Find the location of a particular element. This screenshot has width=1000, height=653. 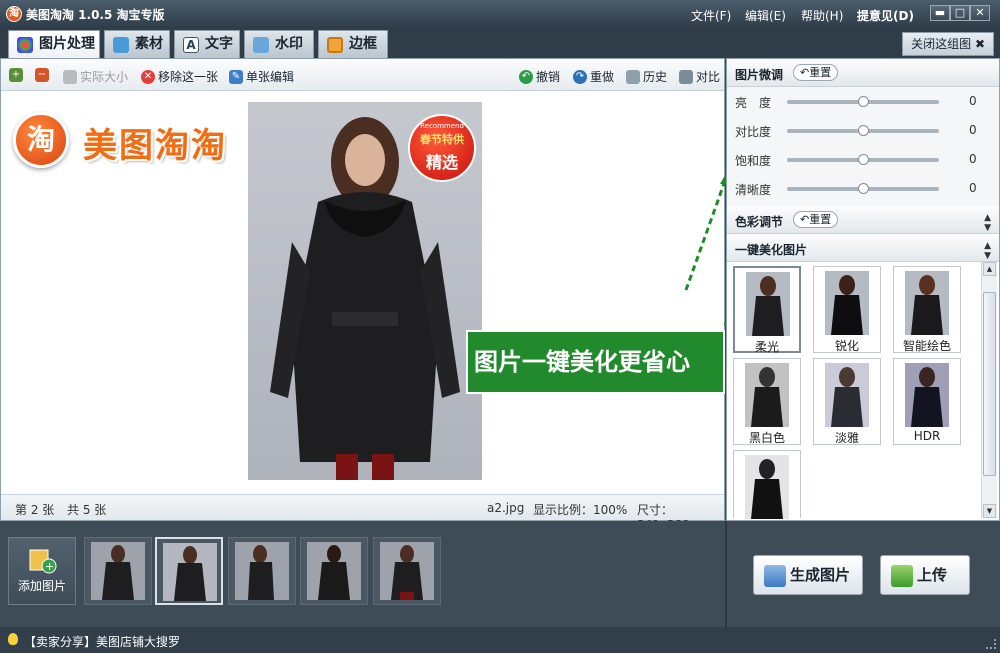

sharpness-slider is located at coordinates (863, 188).